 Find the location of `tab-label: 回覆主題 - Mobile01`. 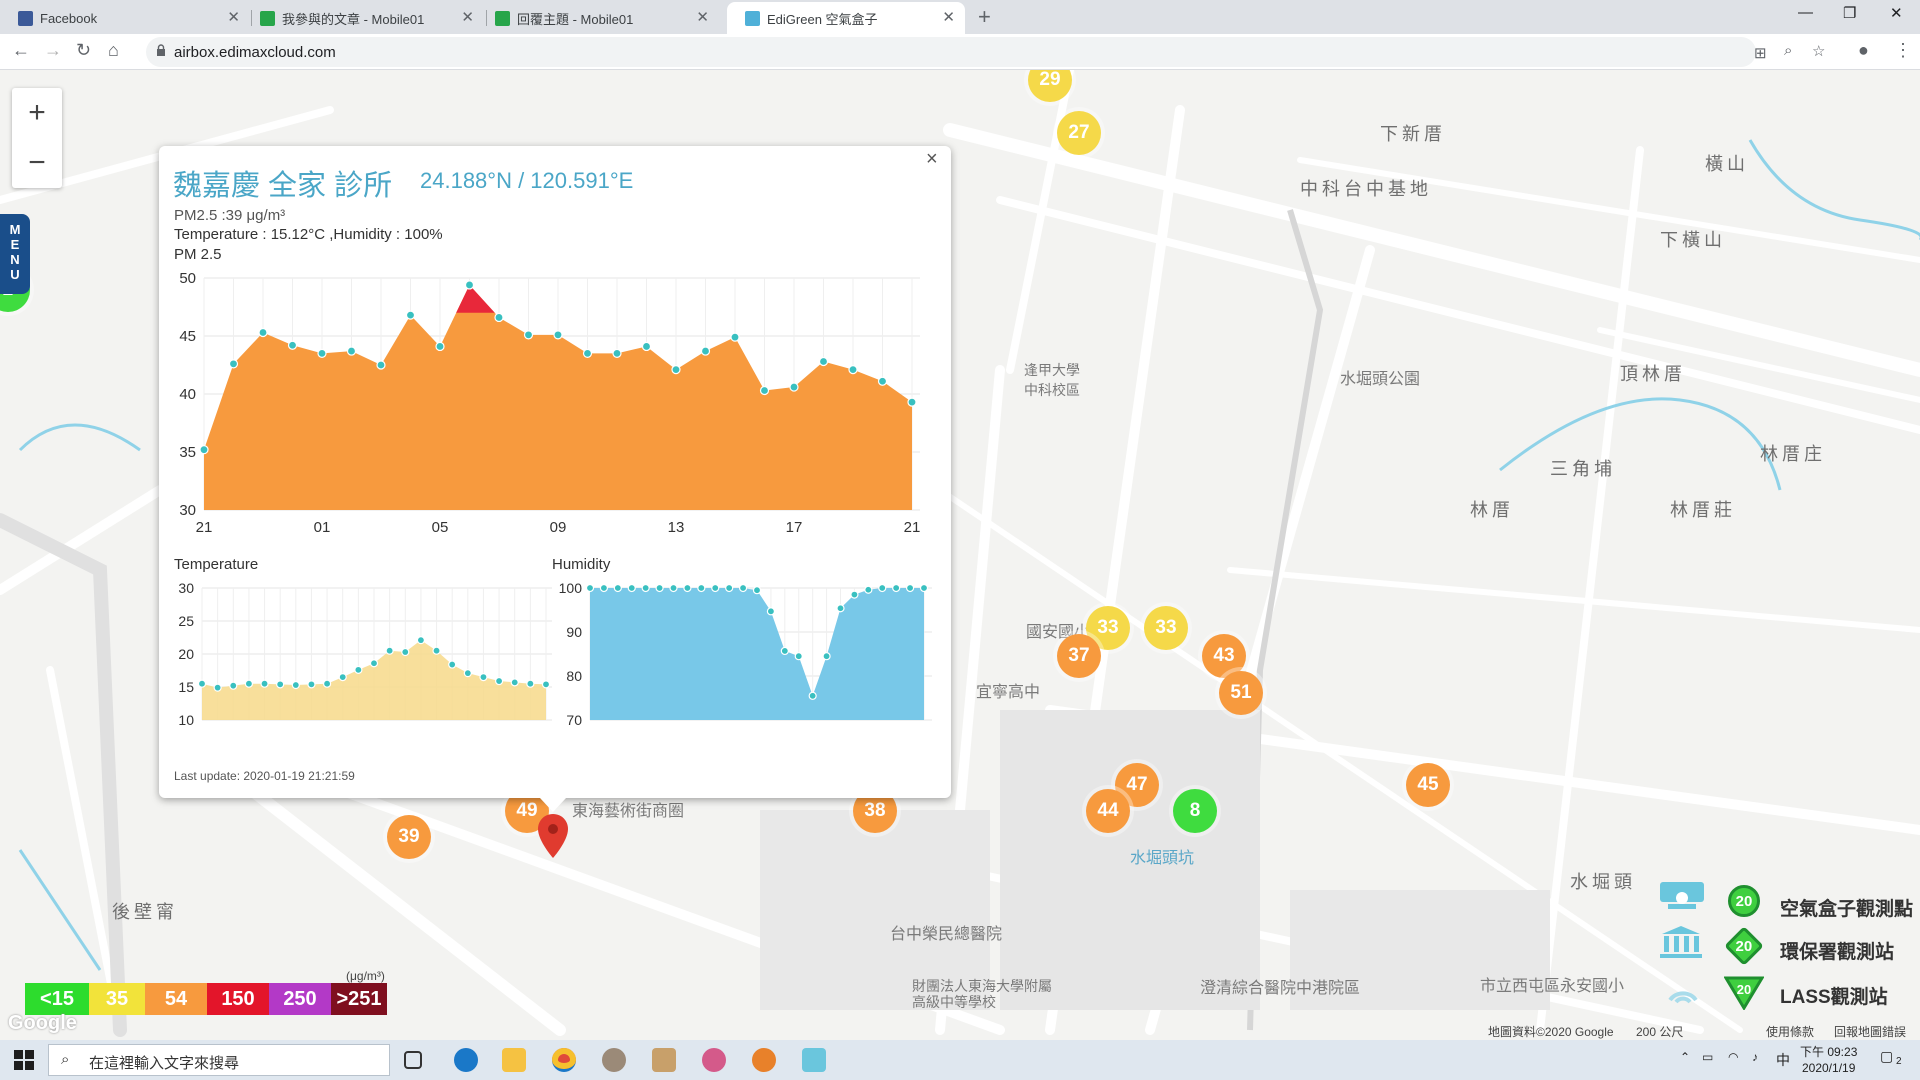

tab-label: 回覆主題 - Mobile01 is located at coordinates (575, 19).